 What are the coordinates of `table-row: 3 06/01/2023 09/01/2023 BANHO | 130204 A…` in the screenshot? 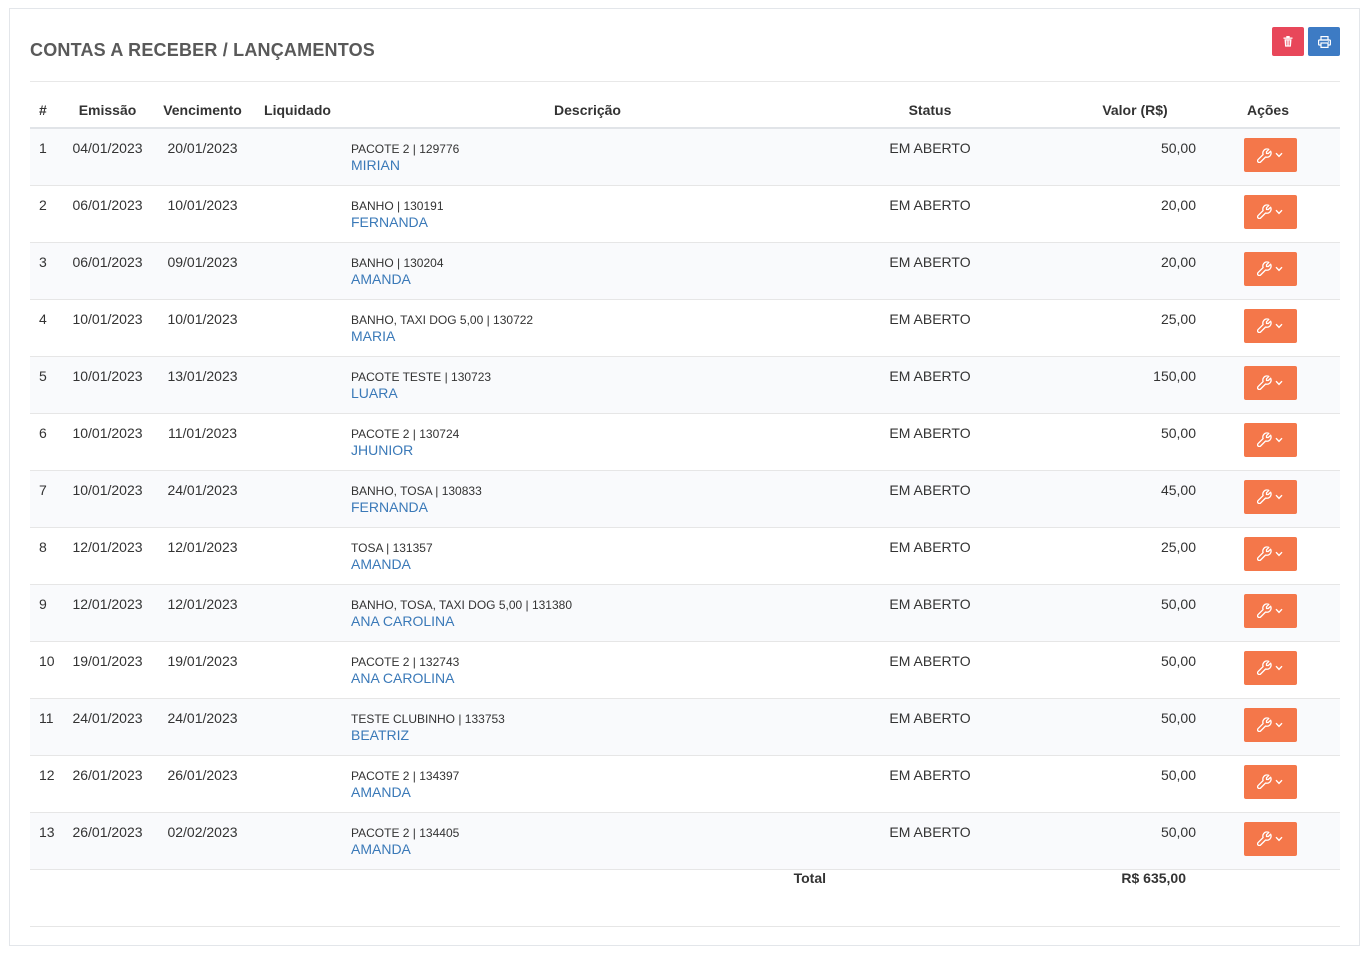 It's located at (685, 271).